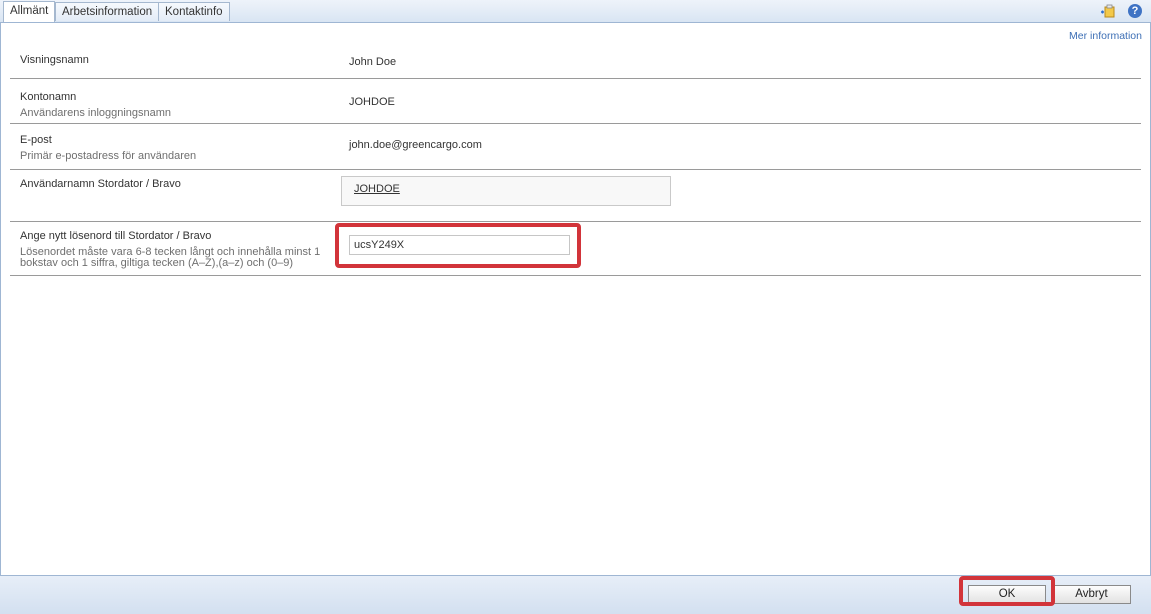 The image size is (1151, 614). Describe the element at coordinates (575, 147) in the screenshot. I see `row-email` at that location.